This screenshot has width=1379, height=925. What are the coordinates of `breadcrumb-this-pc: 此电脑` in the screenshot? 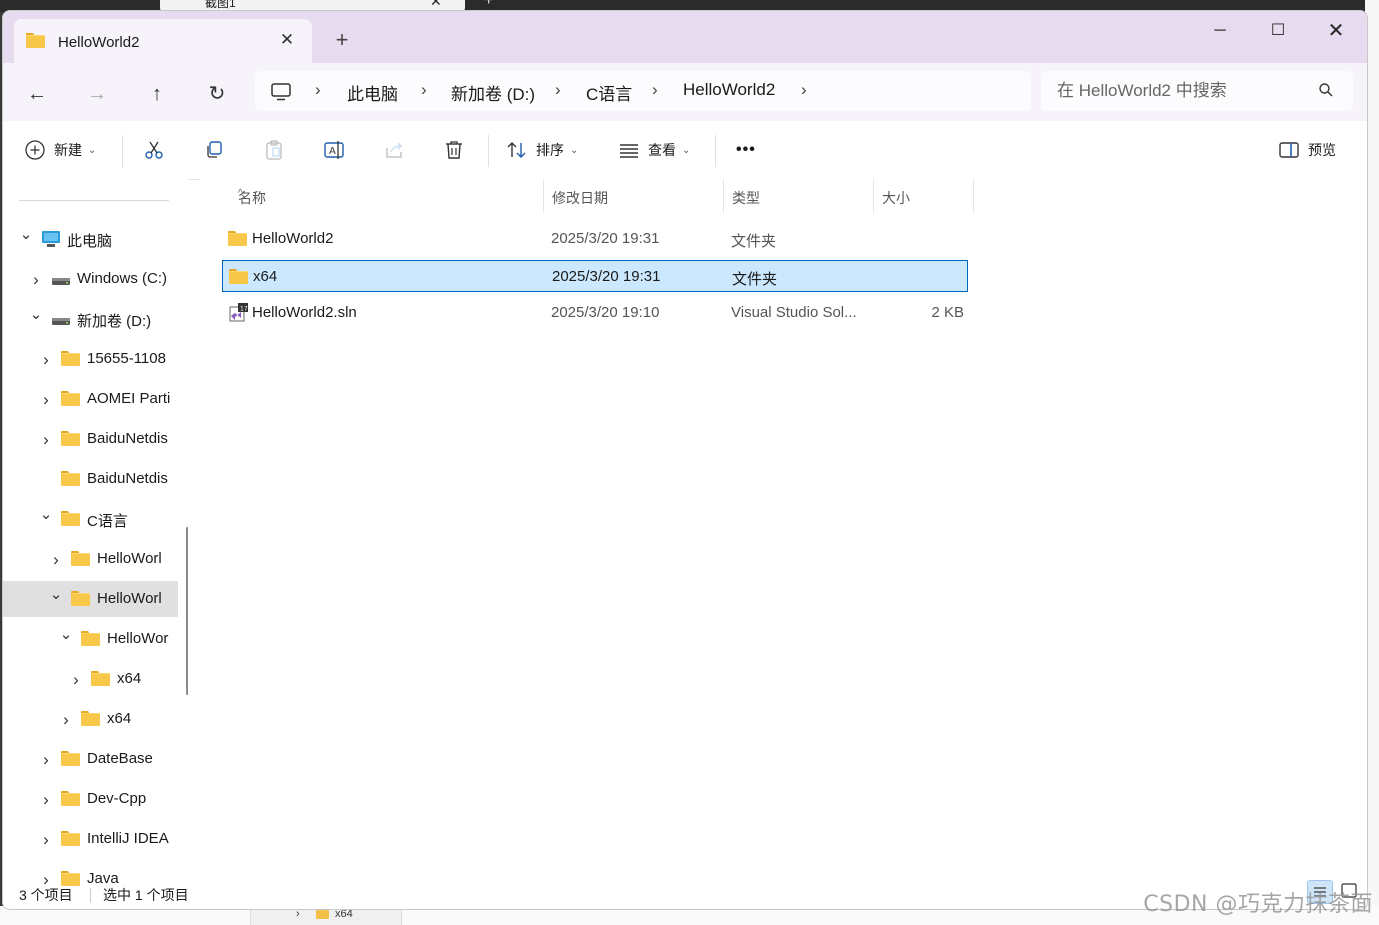 It's located at (372, 92).